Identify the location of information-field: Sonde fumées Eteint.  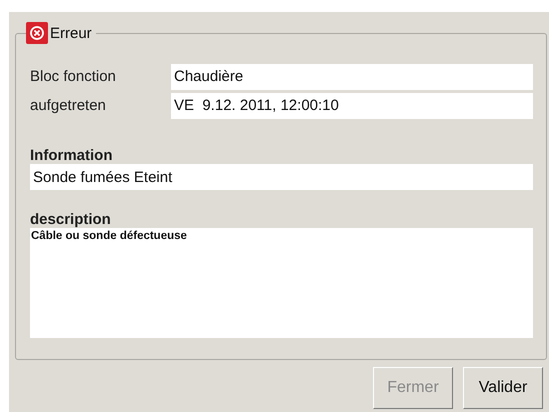
(281, 177).